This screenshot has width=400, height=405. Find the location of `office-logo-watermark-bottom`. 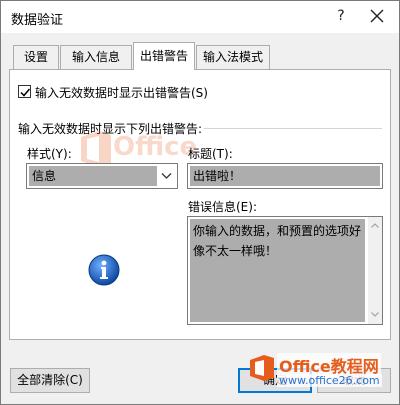

office-logo-watermark-bottom is located at coordinates (262, 368).